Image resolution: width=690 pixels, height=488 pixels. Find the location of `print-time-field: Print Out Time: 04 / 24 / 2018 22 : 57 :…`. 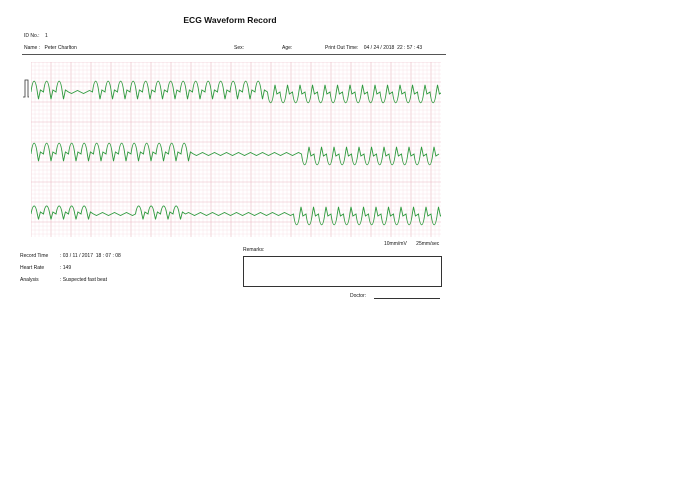

print-time-field: Print Out Time: 04 / 24 / 2018 22 : 57 :… is located at coordinates (373, 48).